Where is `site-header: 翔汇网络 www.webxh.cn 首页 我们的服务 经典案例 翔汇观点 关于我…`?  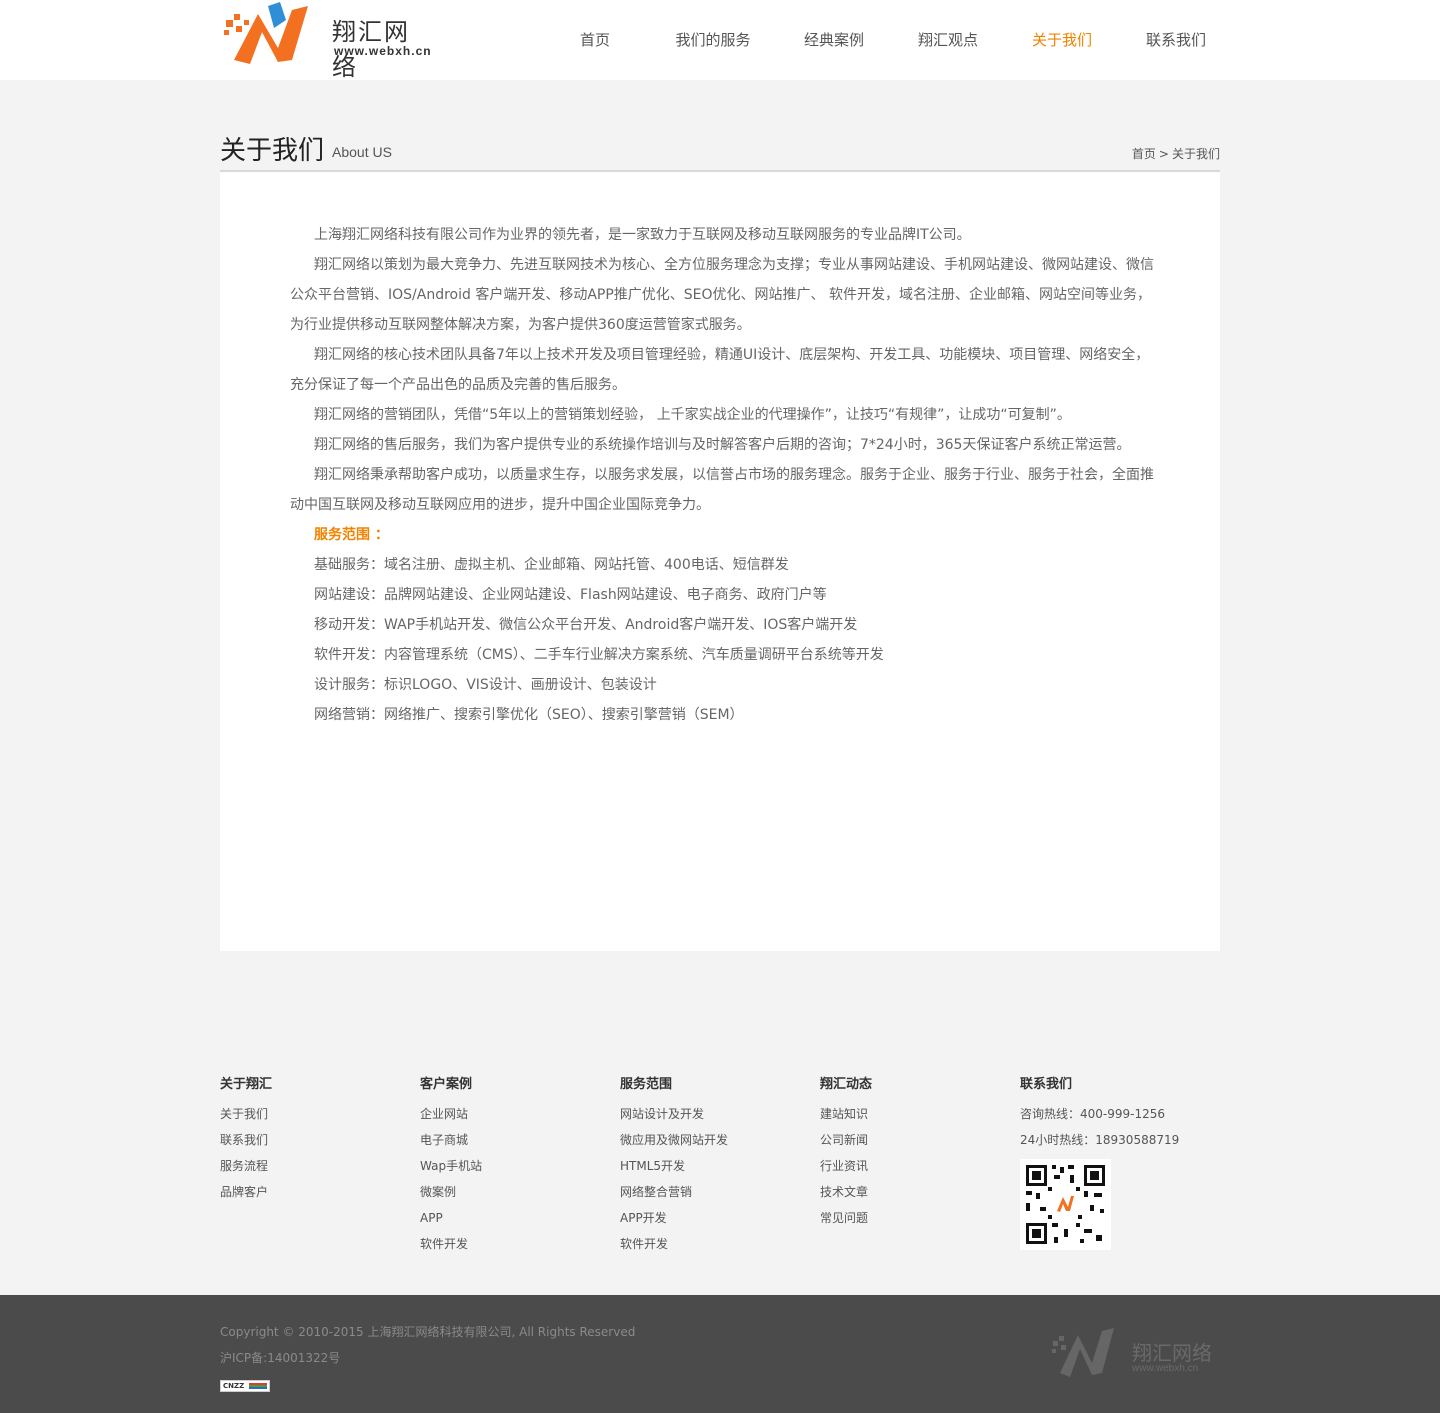 site-header: 翔汇网络 www.webxh.cn 首页 我们的服务 经典案例 翔汇观点 关于我… is located at coordinates (720, 40).